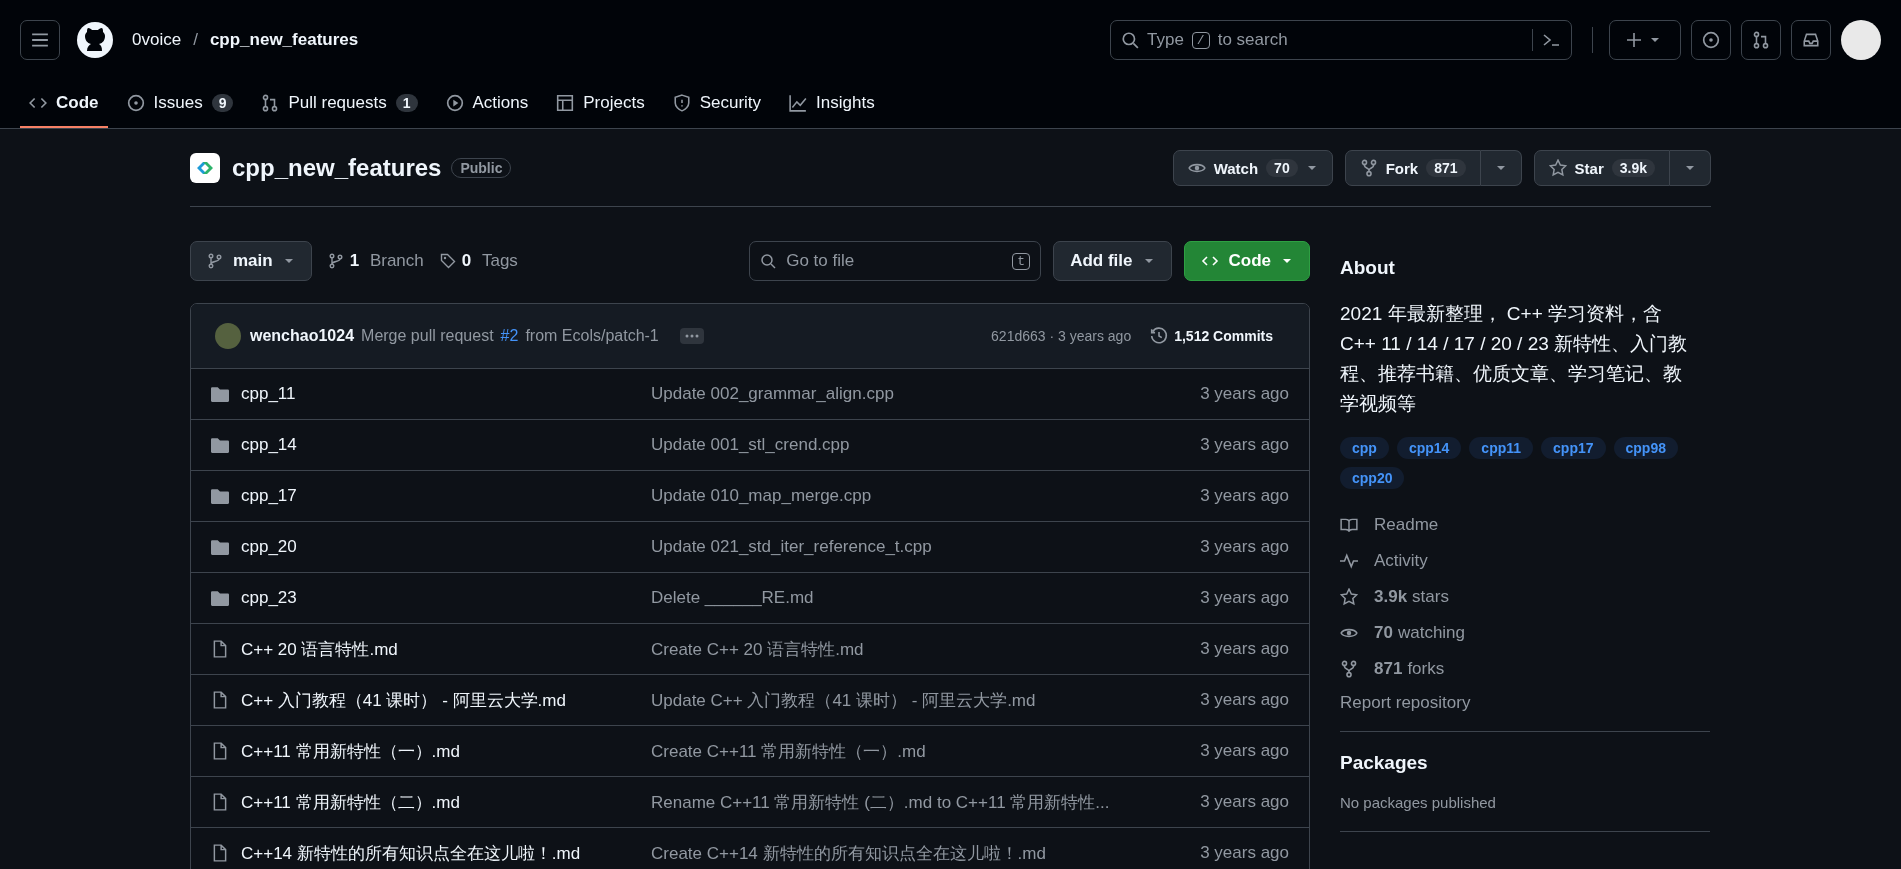 The image size is (1901, 869). Describe the element at coordinates (350, 802) in the screenshot. I see `file-name-link: C++11 常用新特性（二）.md` at that location.